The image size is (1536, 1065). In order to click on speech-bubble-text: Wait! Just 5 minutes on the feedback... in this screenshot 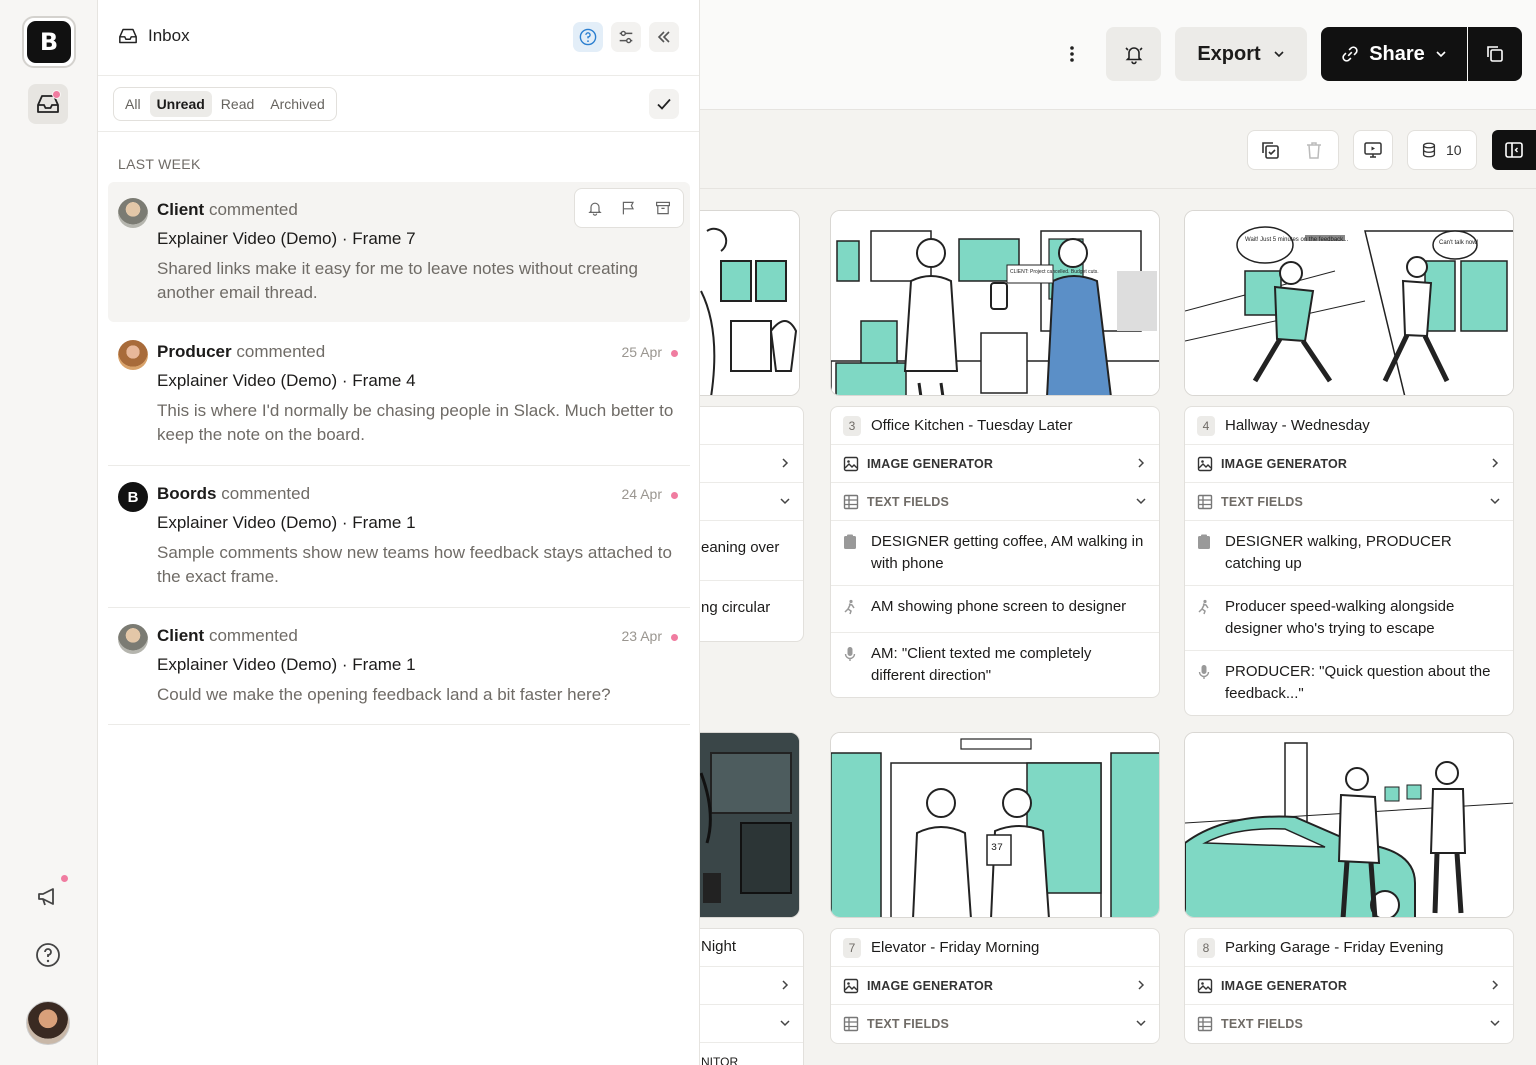, I will do `click(1296, 240)`.